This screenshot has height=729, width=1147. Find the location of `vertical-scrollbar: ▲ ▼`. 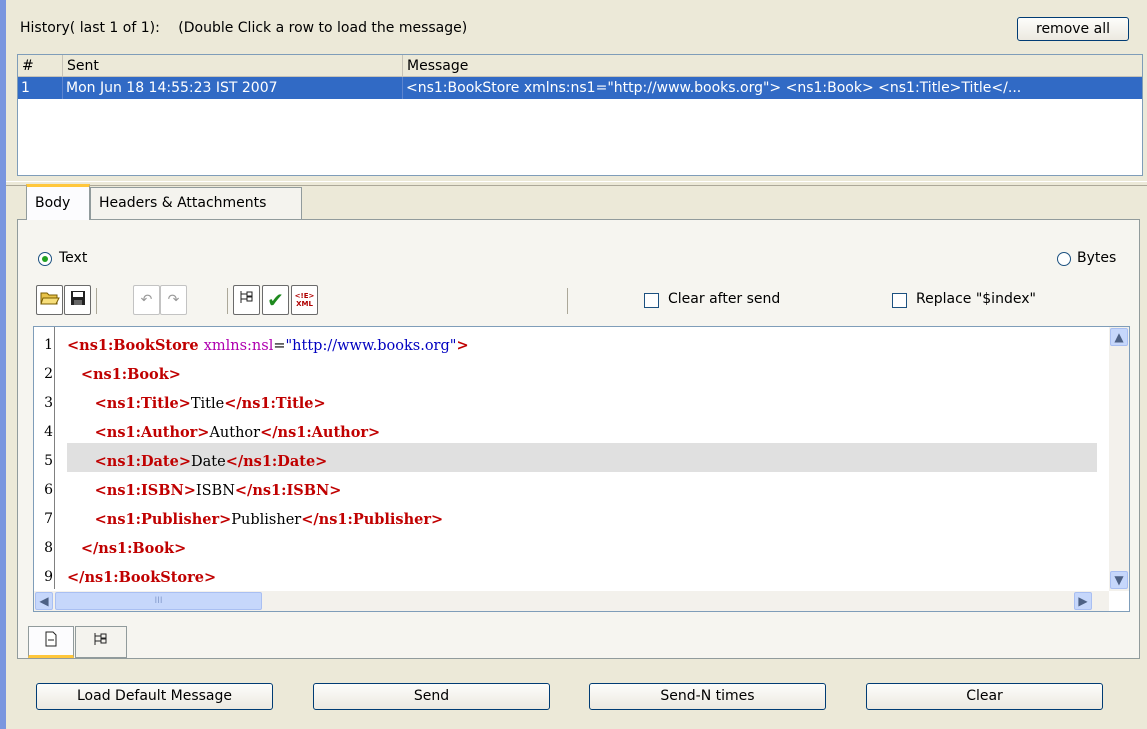

vertical-scrollbar: ▲ ▼ is located at coordinates (1119, 459).